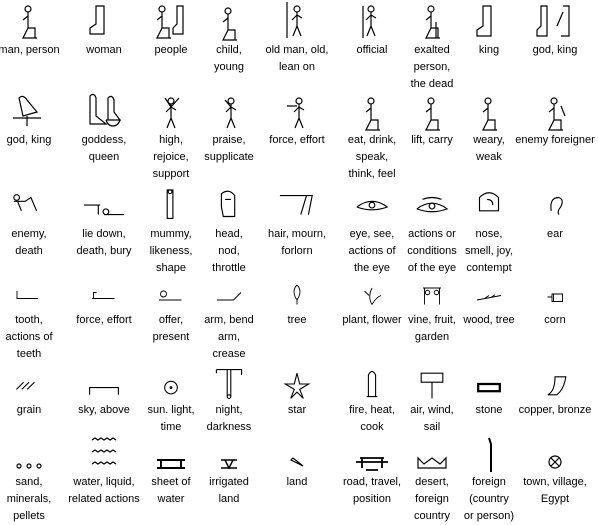 This screenshot has width=598, height=525. What do you see at coordinates (104, 210) in the screenshot?
I see `bier-icon` at bounding box center [104, 210].